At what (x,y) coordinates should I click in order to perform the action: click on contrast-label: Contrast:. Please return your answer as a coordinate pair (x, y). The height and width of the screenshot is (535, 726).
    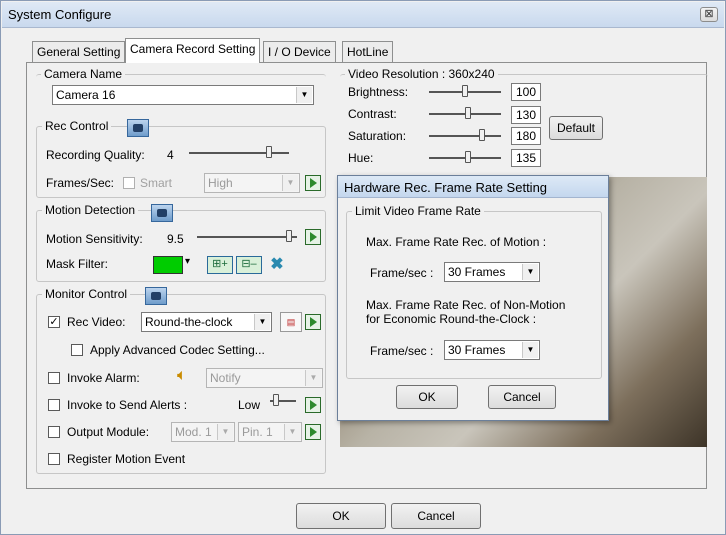
    Looking at the image, I should click on (372, 114).